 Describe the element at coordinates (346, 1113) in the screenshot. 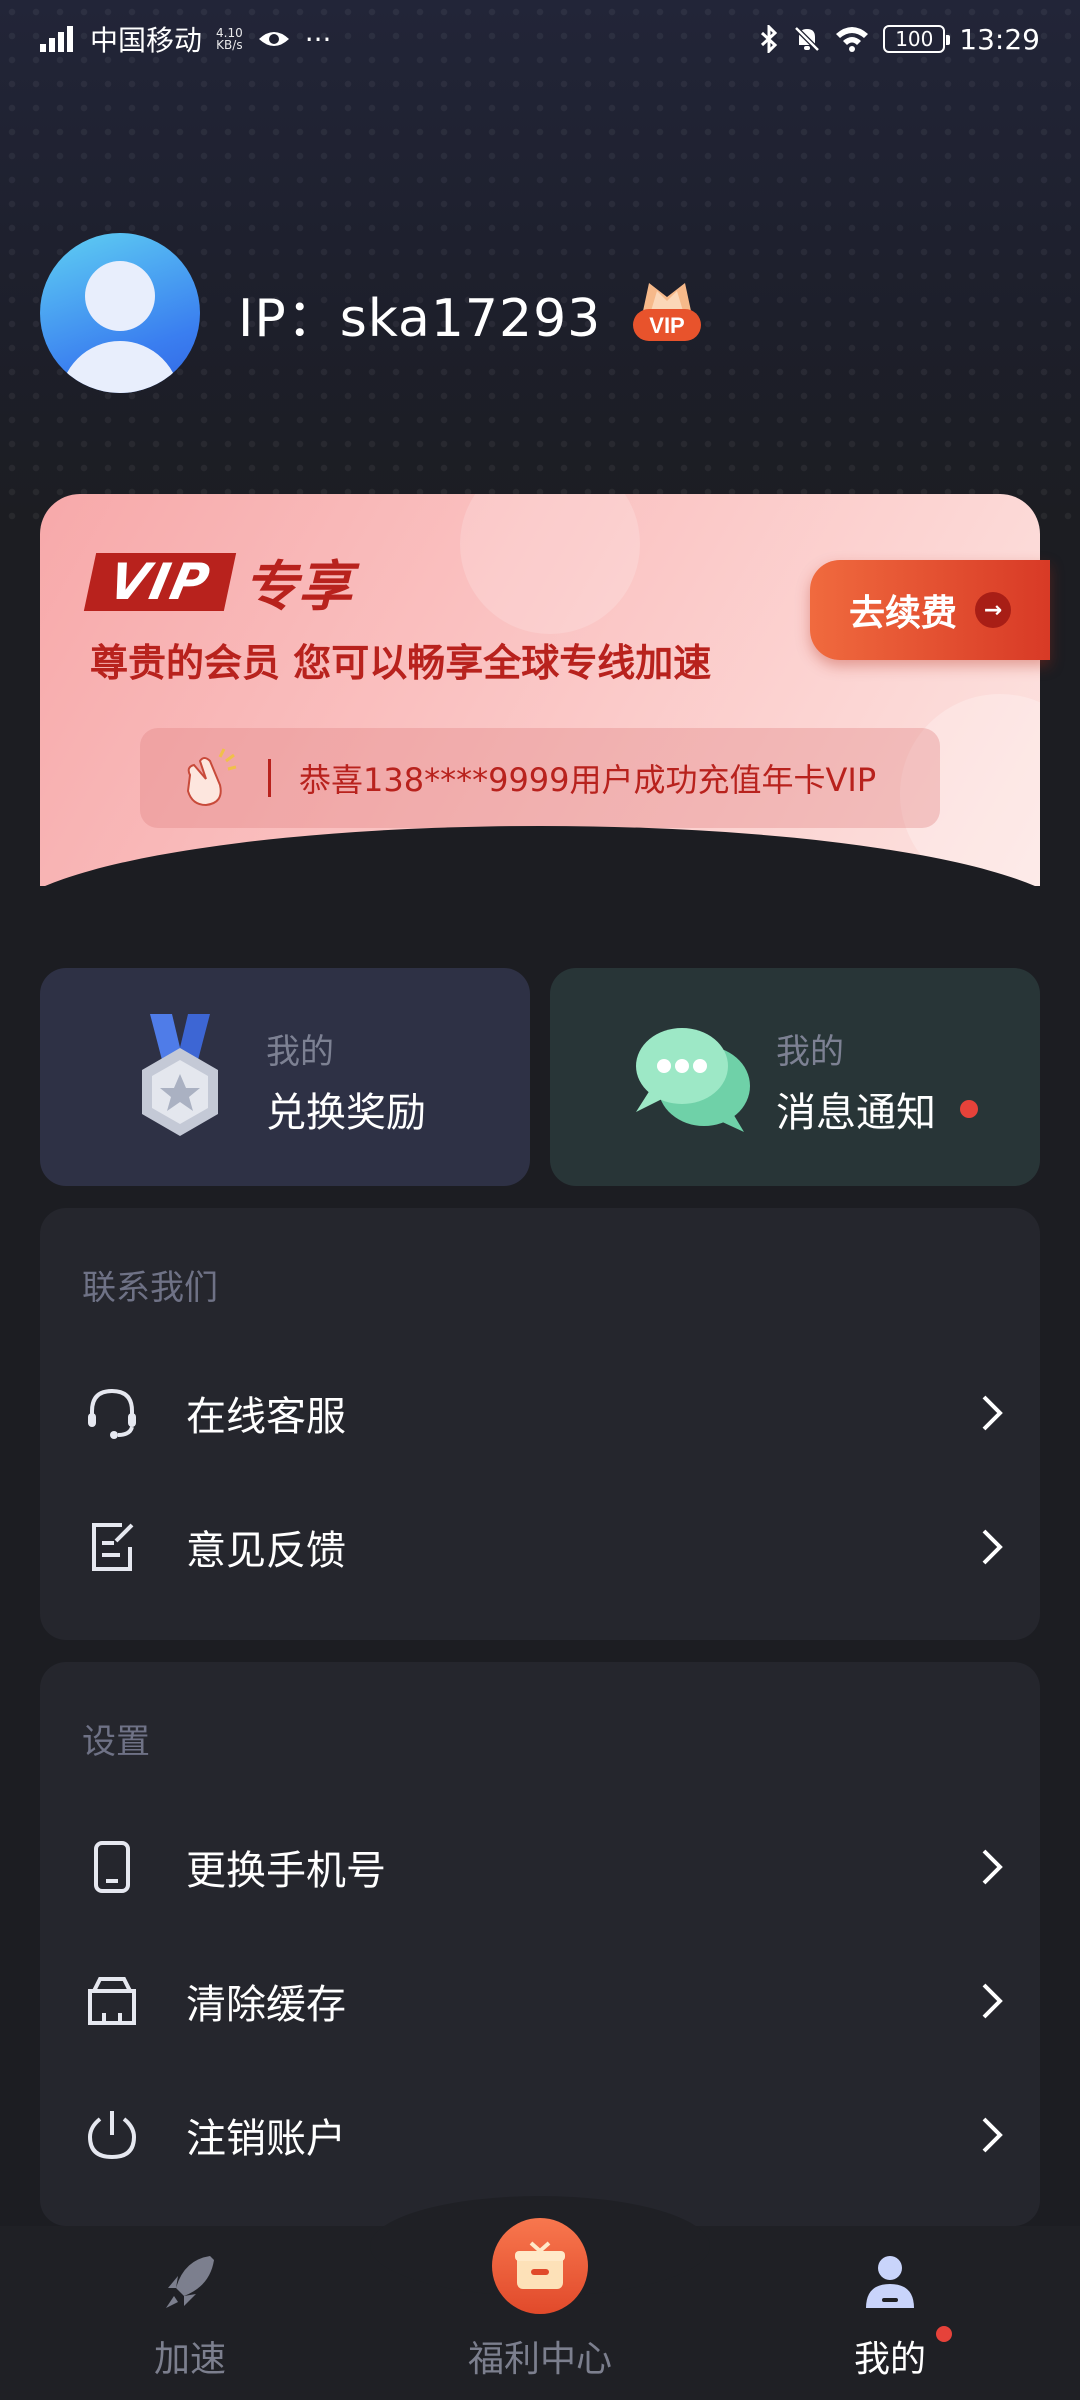

I see `redeem-rewards-label: 兑换奖励` at that location.